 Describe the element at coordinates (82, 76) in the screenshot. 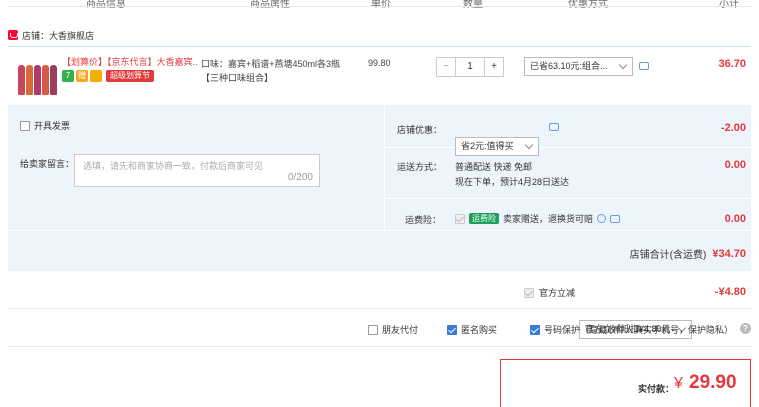

I see `gift-icon: 赠` at that location.